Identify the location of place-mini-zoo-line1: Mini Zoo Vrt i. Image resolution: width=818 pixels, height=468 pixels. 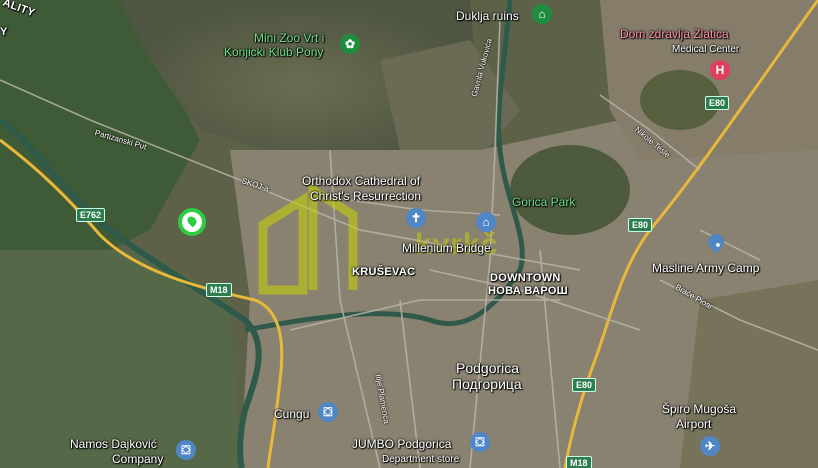
(289, 38).